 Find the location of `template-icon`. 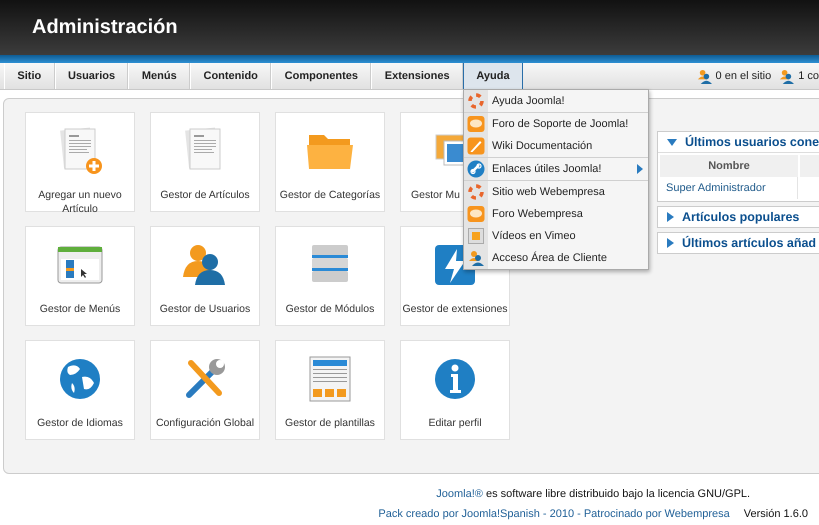

template-icon is located at coordinates (330, 379).